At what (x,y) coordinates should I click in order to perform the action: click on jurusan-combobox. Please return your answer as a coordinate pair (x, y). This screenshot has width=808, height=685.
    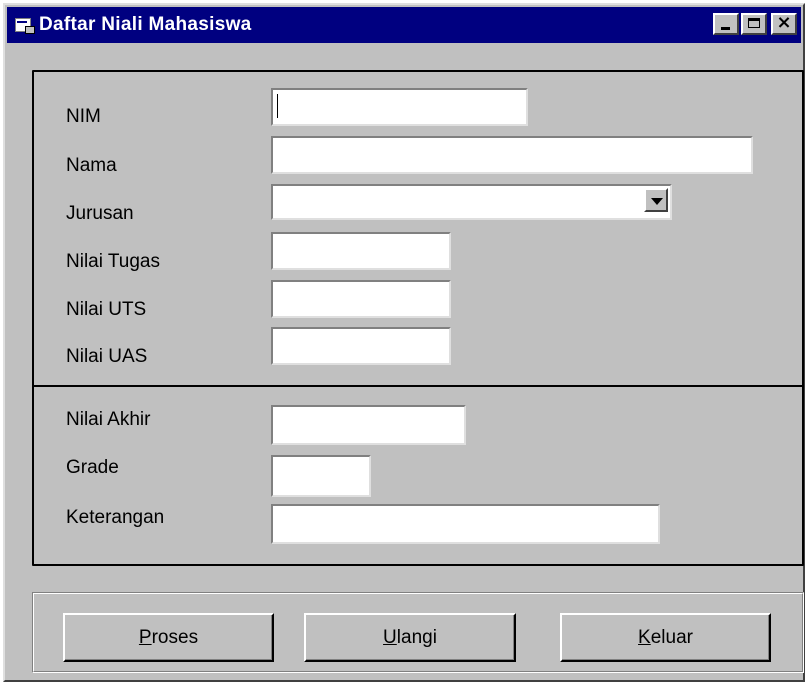
    Looking at the image, I should click on (471, 202).